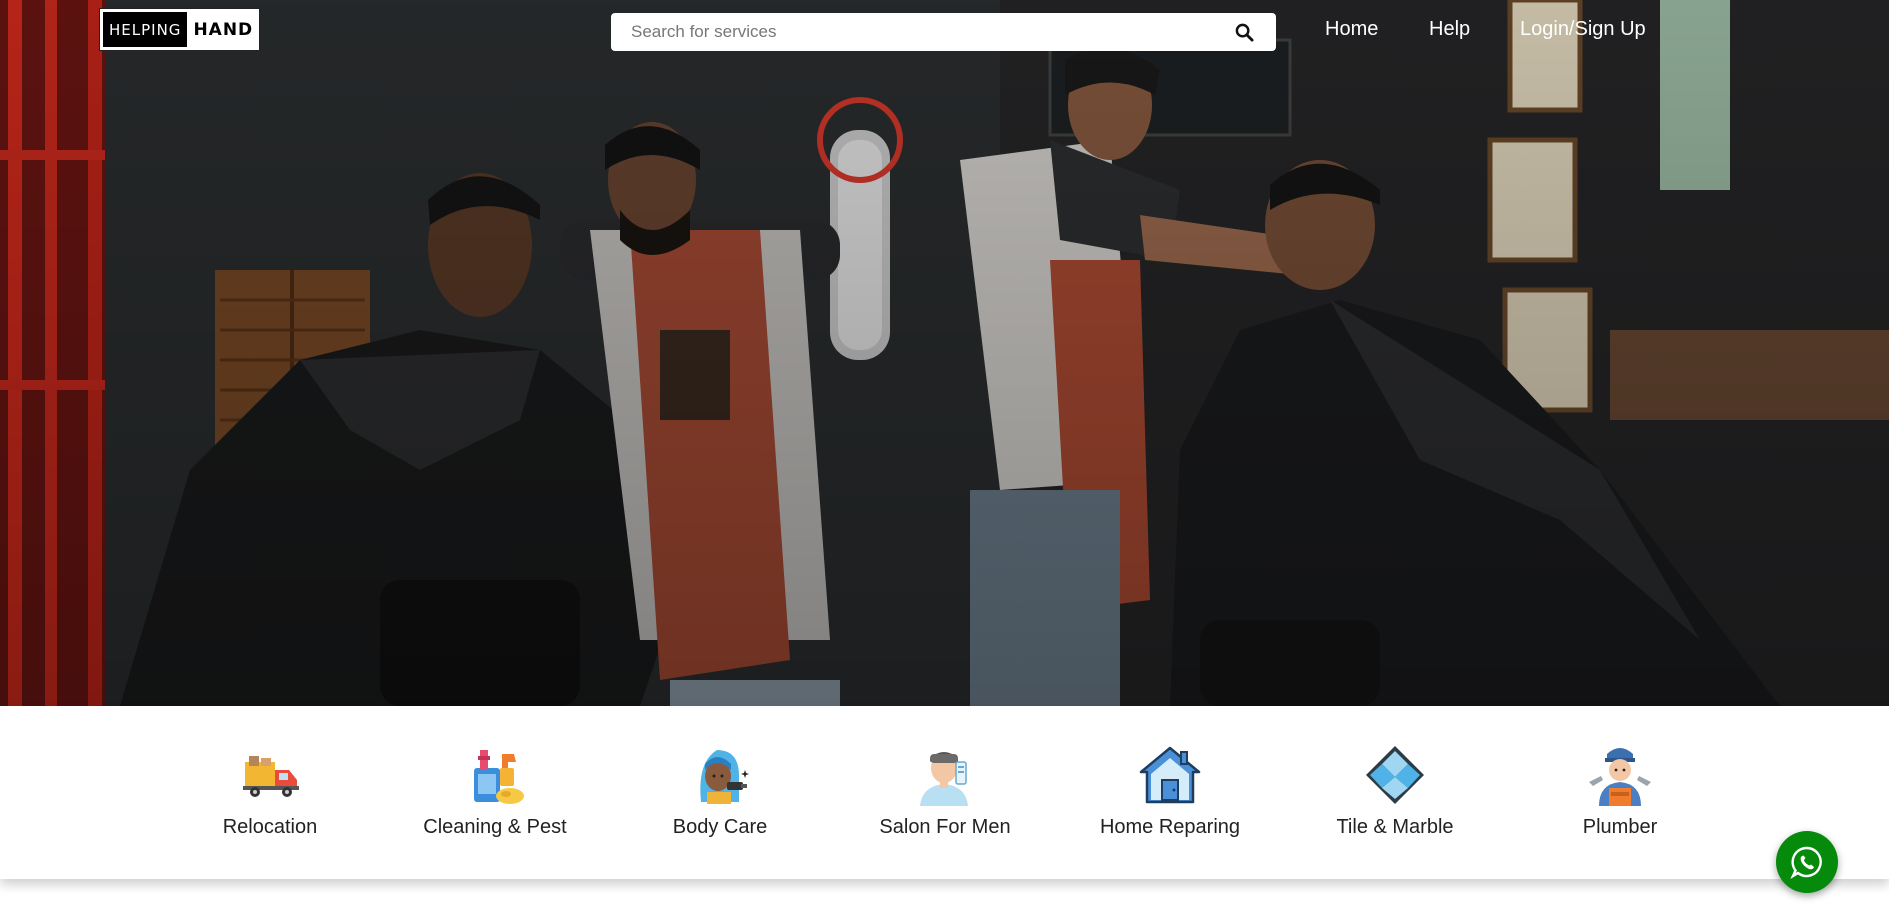  I want to click on category-label: Cleaning & Pest, so click(495, 827).